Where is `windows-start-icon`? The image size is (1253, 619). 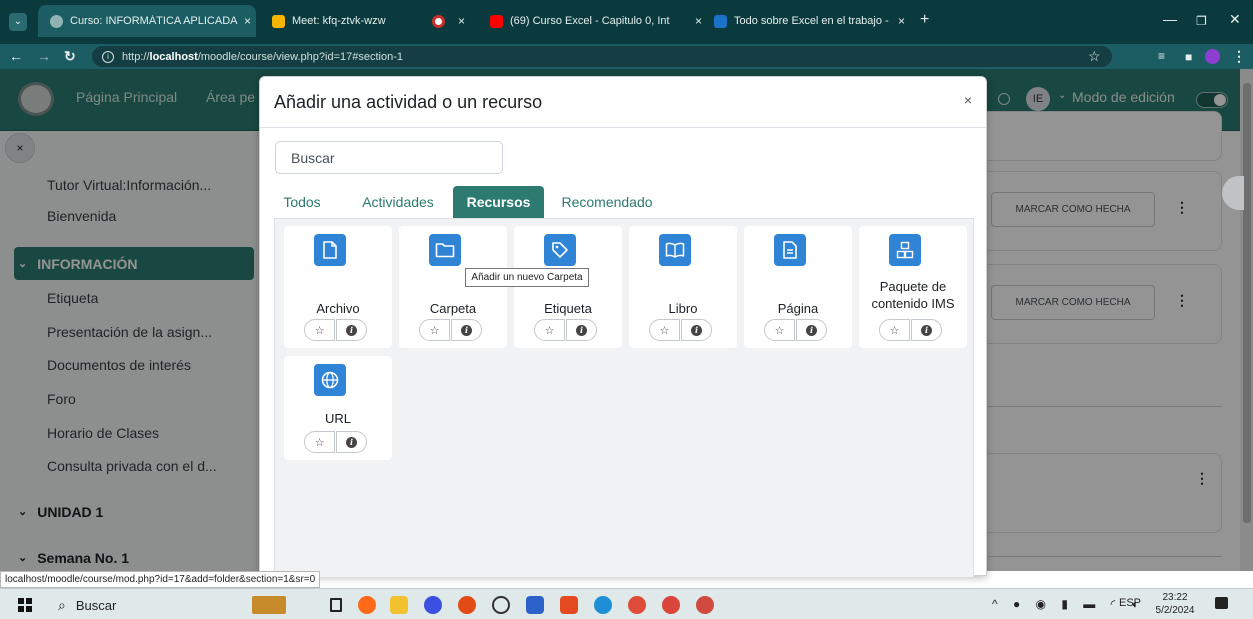
windows-start-icon is located at coordinates (25, 605).